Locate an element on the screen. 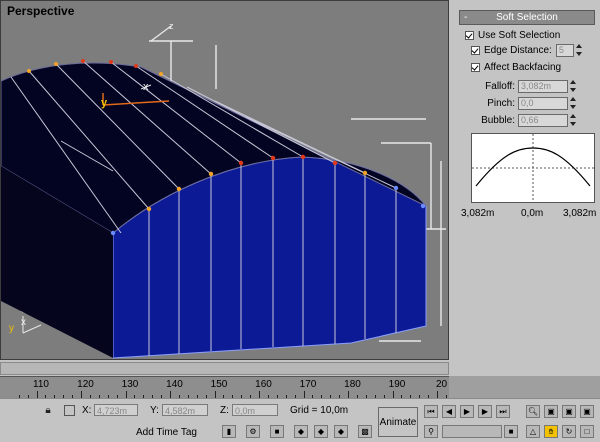  cube-icon: ■ is located at coordinates (277, 431).